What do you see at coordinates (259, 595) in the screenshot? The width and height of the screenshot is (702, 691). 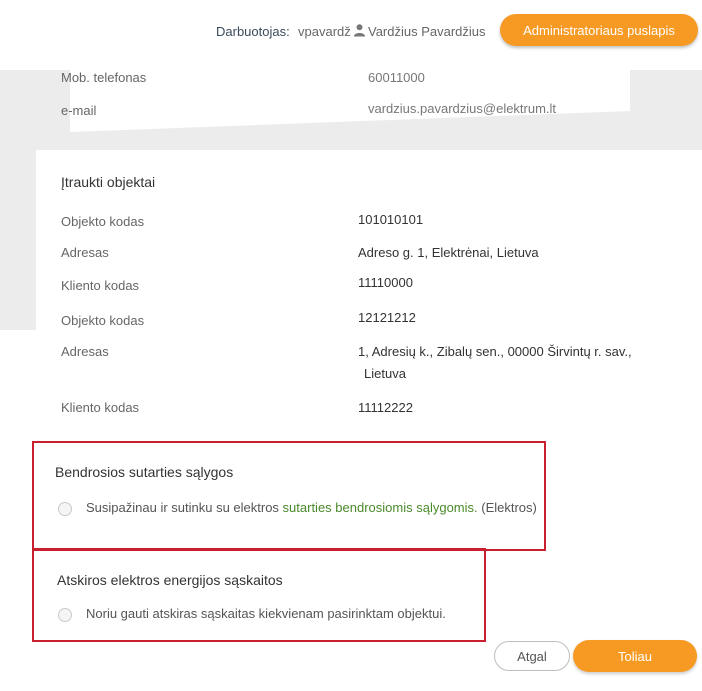 I see `invoices-highlight` at bounding box center [259, 595].